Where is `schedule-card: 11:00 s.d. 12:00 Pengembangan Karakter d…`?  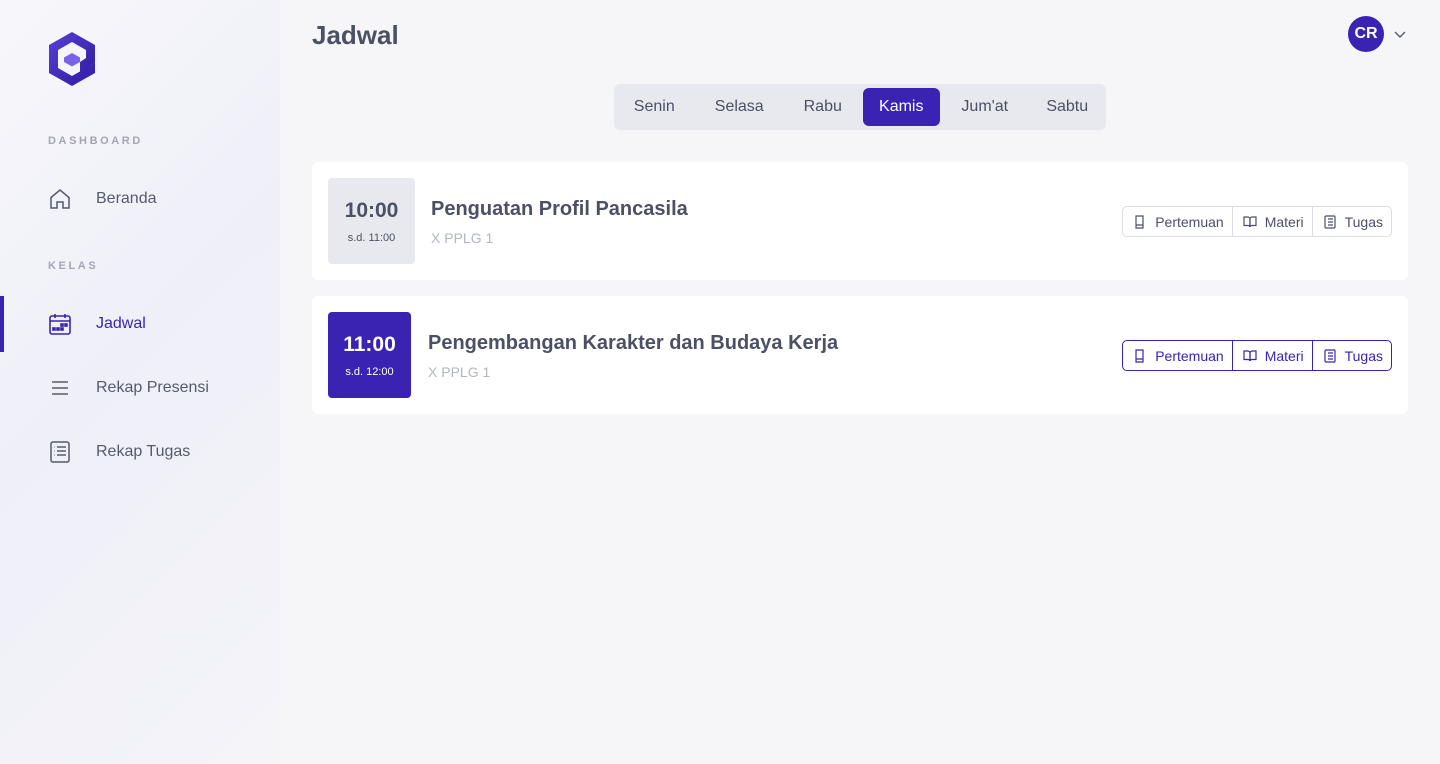 schedule-card: 11:00 s.d. 12:00 Pengembangan Karakter d… is located at coordinates (860, 355).